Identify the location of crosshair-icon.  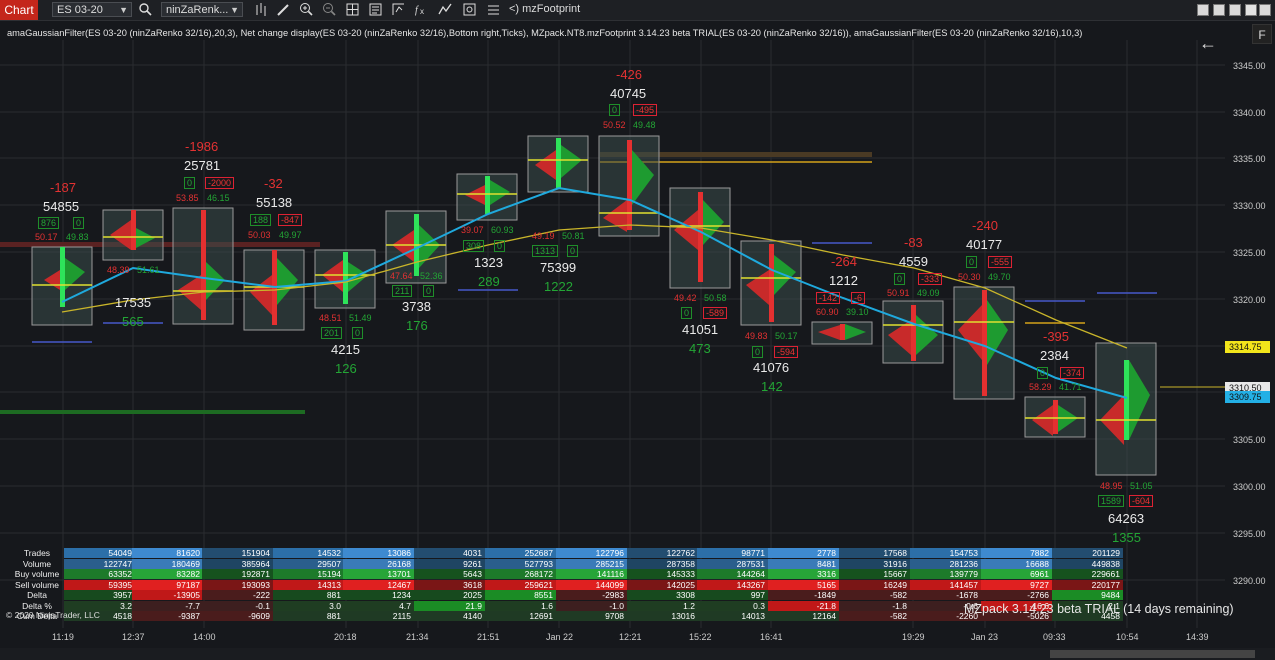
(352, 9).